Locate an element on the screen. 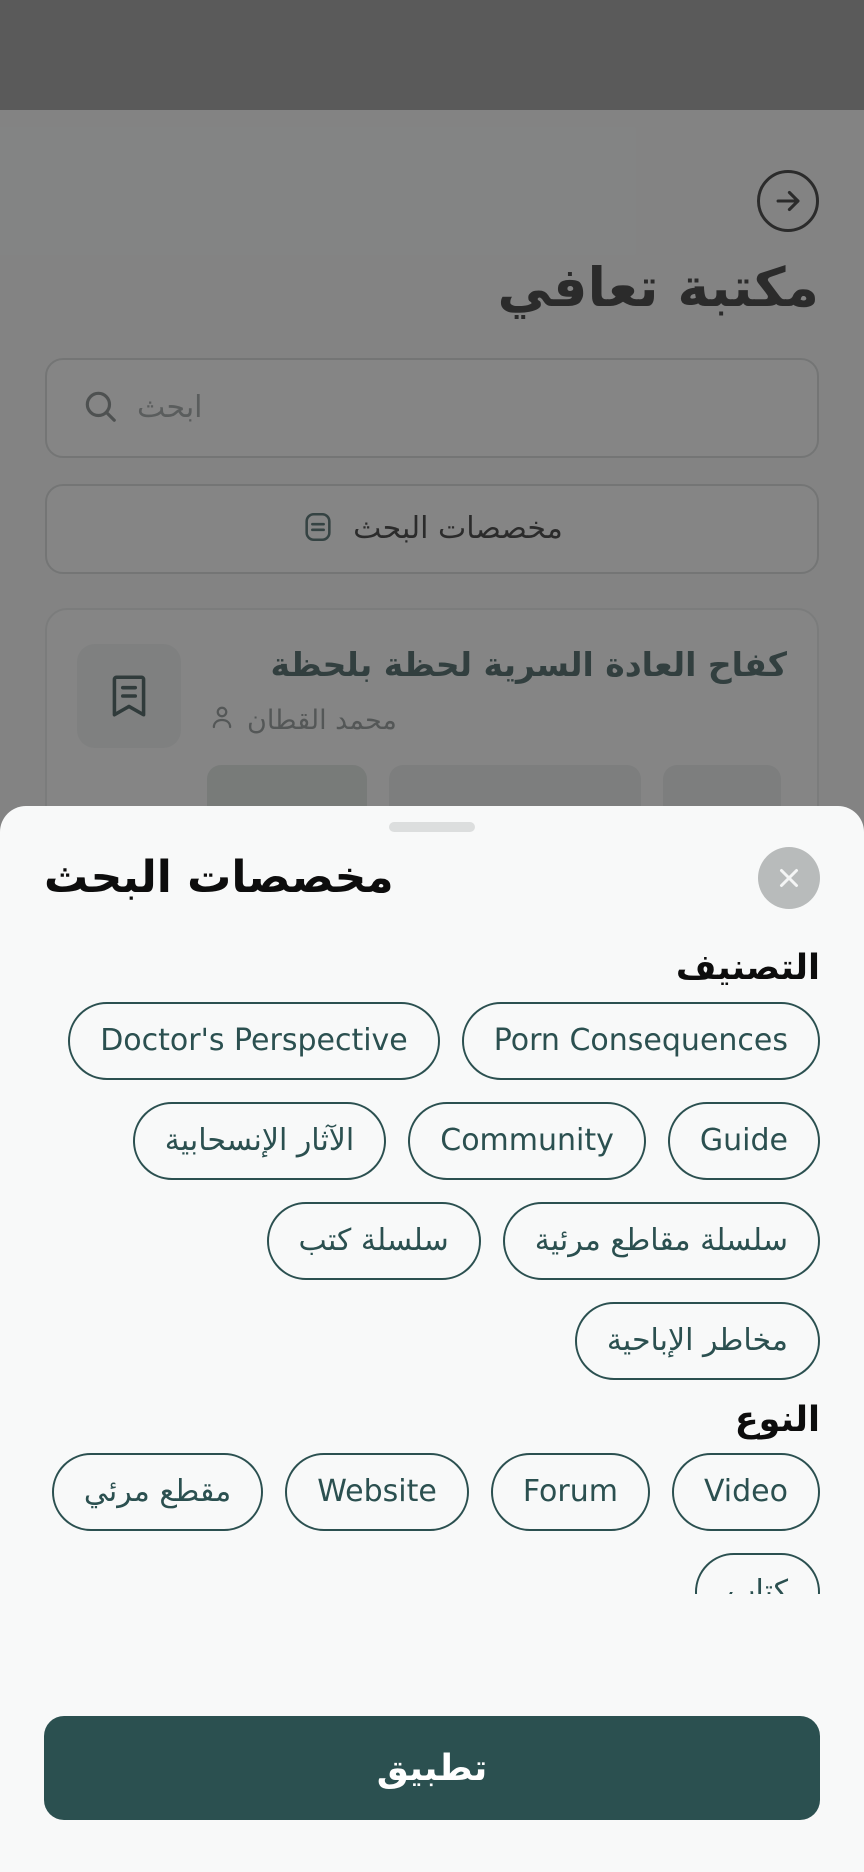 The image size is (864, 1872). chip-withdrawal-effects: الآثار الإنسحابية is located at coordinates (259, 1140).